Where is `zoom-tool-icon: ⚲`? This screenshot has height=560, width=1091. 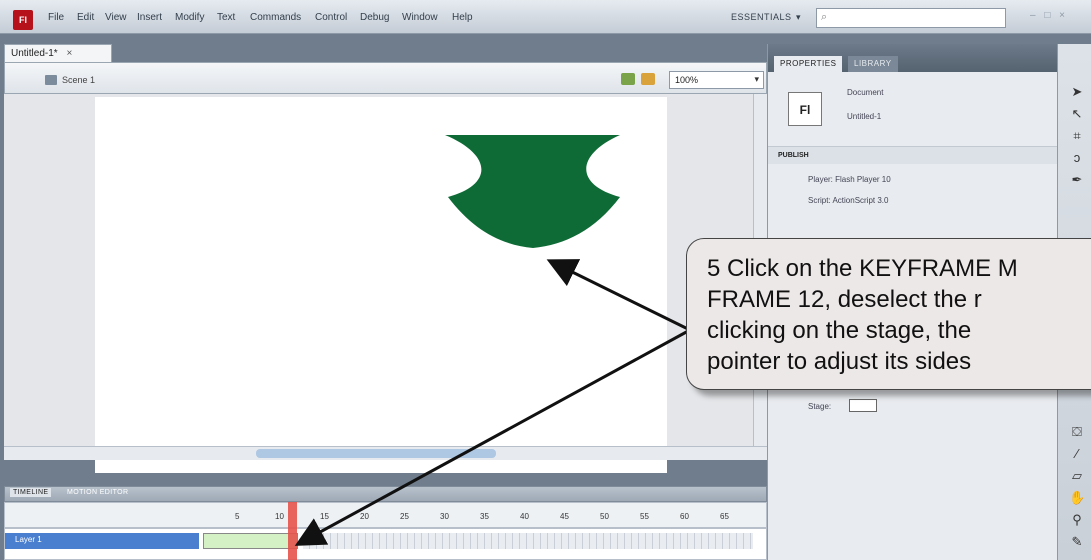 zoom-tool-icon: ⚲ is located at coordinates (1077, 520).